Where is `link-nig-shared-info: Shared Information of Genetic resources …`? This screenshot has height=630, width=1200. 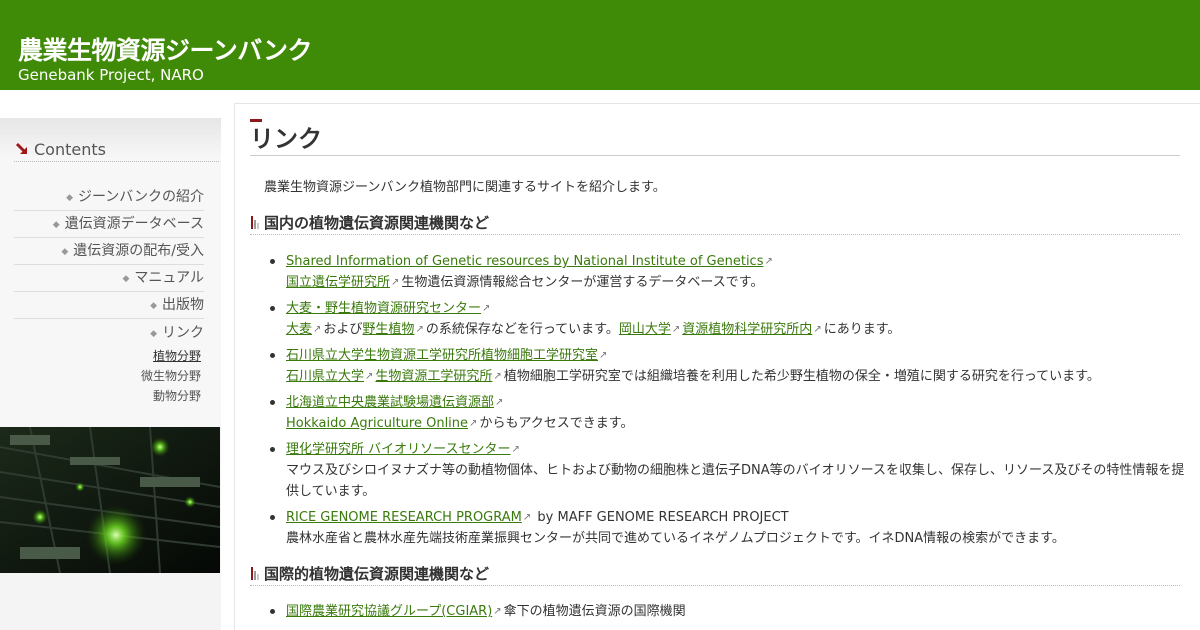 link-nig-shared-info: Shared Information of Genetic resources … is located at coordinates (524, 261).